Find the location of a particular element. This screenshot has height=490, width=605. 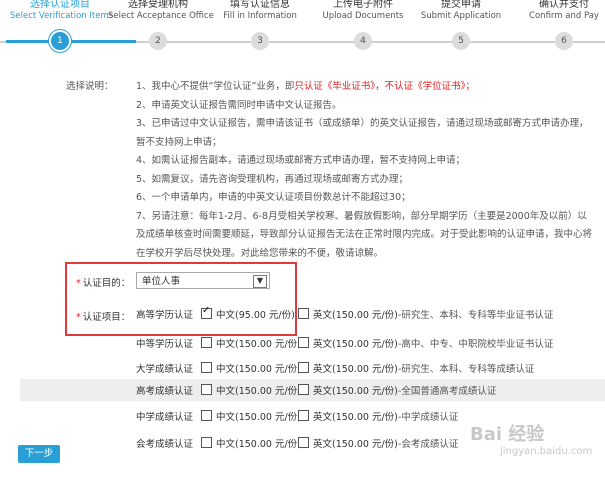

purpose-label: * 认证目的： is located at coordinates (103, 282).